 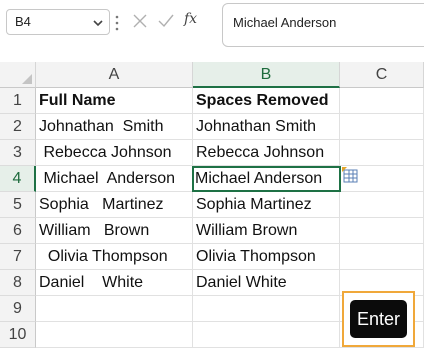 What do you see at coordinates (266, 231) in the screenshot?
I see `cell-b6: William Brown` at bounding box center [266, 231].